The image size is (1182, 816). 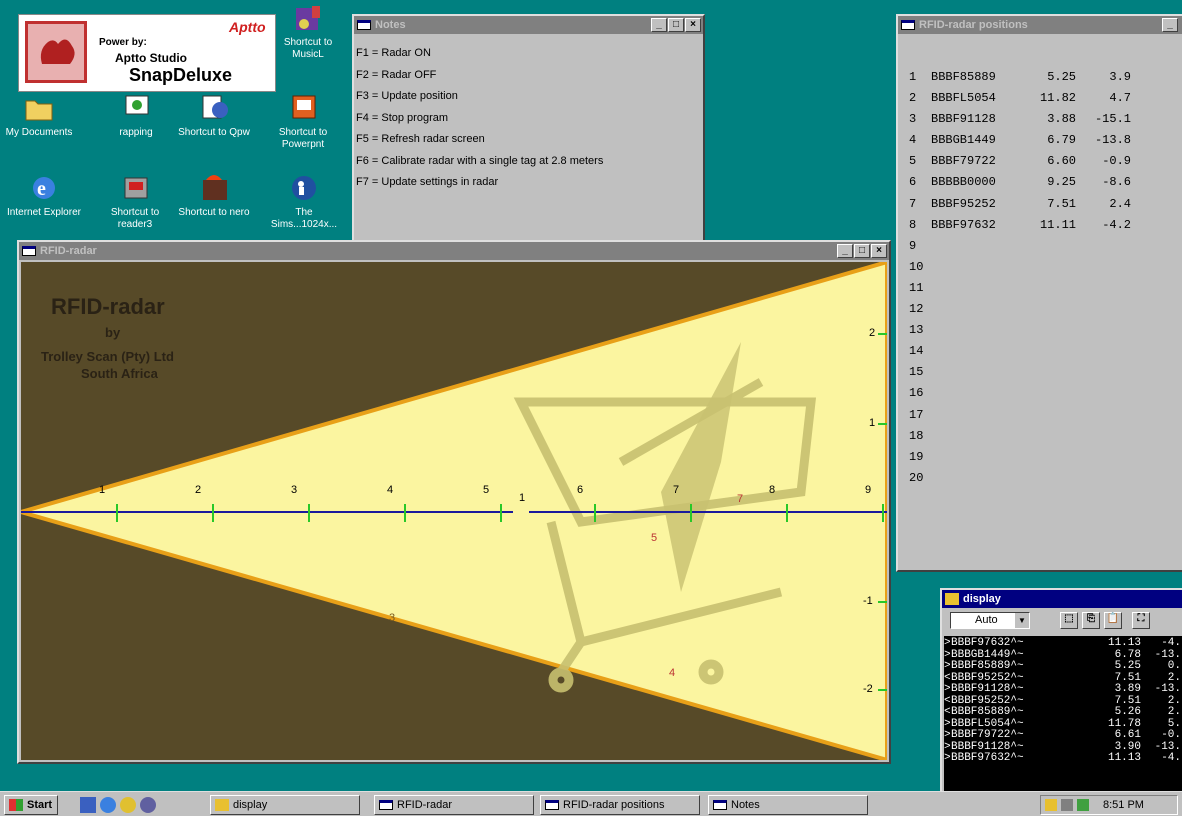 I want to click on positions-title: RFID-radar positions, so click(x=973, y=25).